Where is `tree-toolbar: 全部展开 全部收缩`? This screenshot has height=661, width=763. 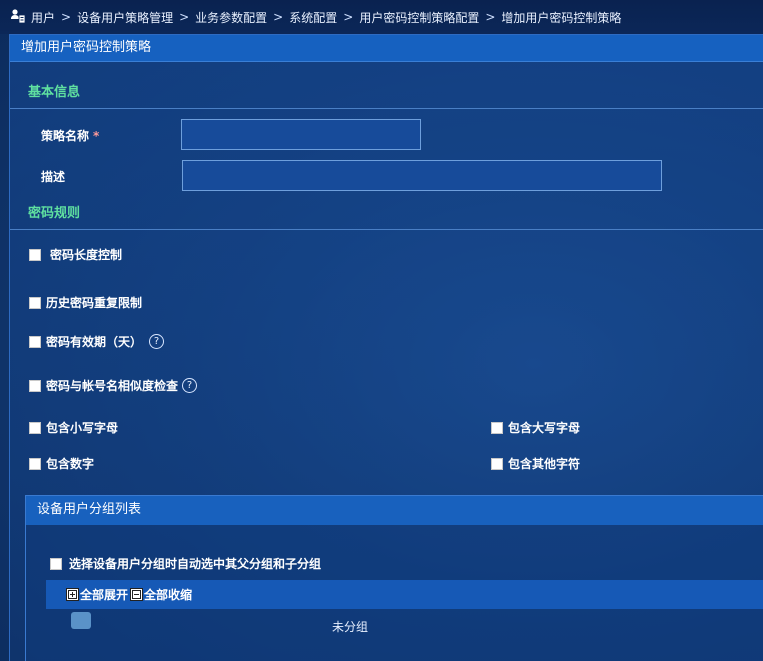 tree-toolbar: 全部展开 全部收缩 is located at coordinates (404, 594).